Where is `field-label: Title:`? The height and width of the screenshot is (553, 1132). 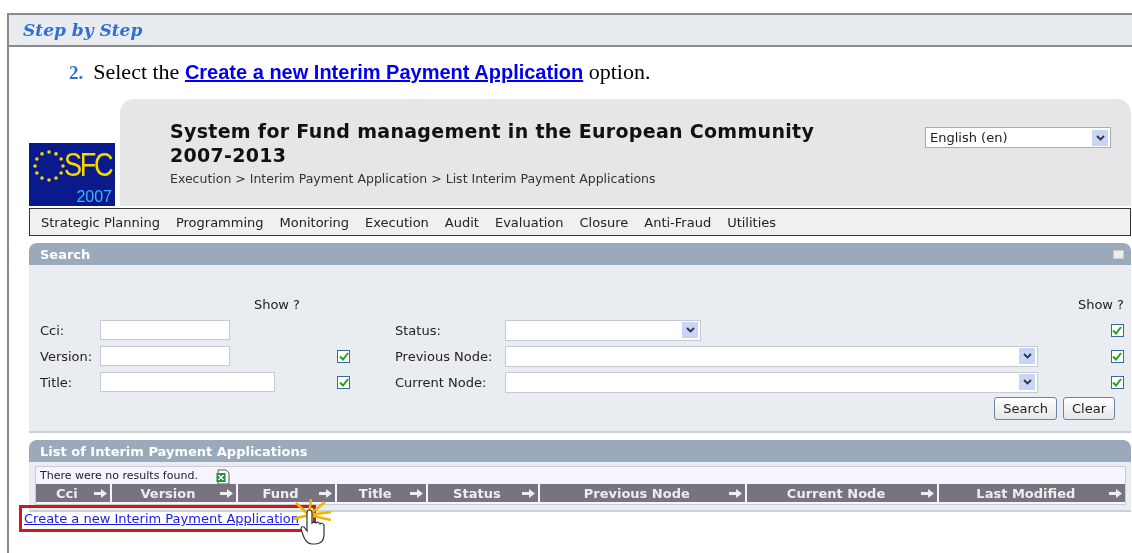 field-label: Title: is located at coordinates (57, 382).